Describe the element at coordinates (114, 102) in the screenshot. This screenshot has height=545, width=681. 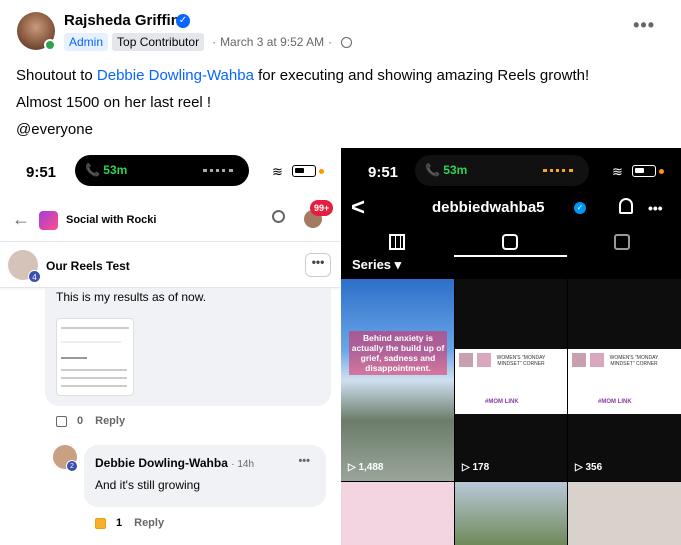
I see `post-line-2: Almost 1500 on her last reel !` at that location.